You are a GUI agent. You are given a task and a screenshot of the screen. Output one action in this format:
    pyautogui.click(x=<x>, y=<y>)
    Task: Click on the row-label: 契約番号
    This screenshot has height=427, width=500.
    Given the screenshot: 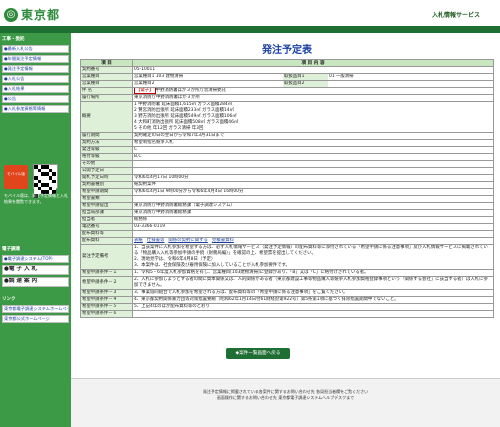 What is the action you would take?
    pyautogui.click(x=106, y=70)
    